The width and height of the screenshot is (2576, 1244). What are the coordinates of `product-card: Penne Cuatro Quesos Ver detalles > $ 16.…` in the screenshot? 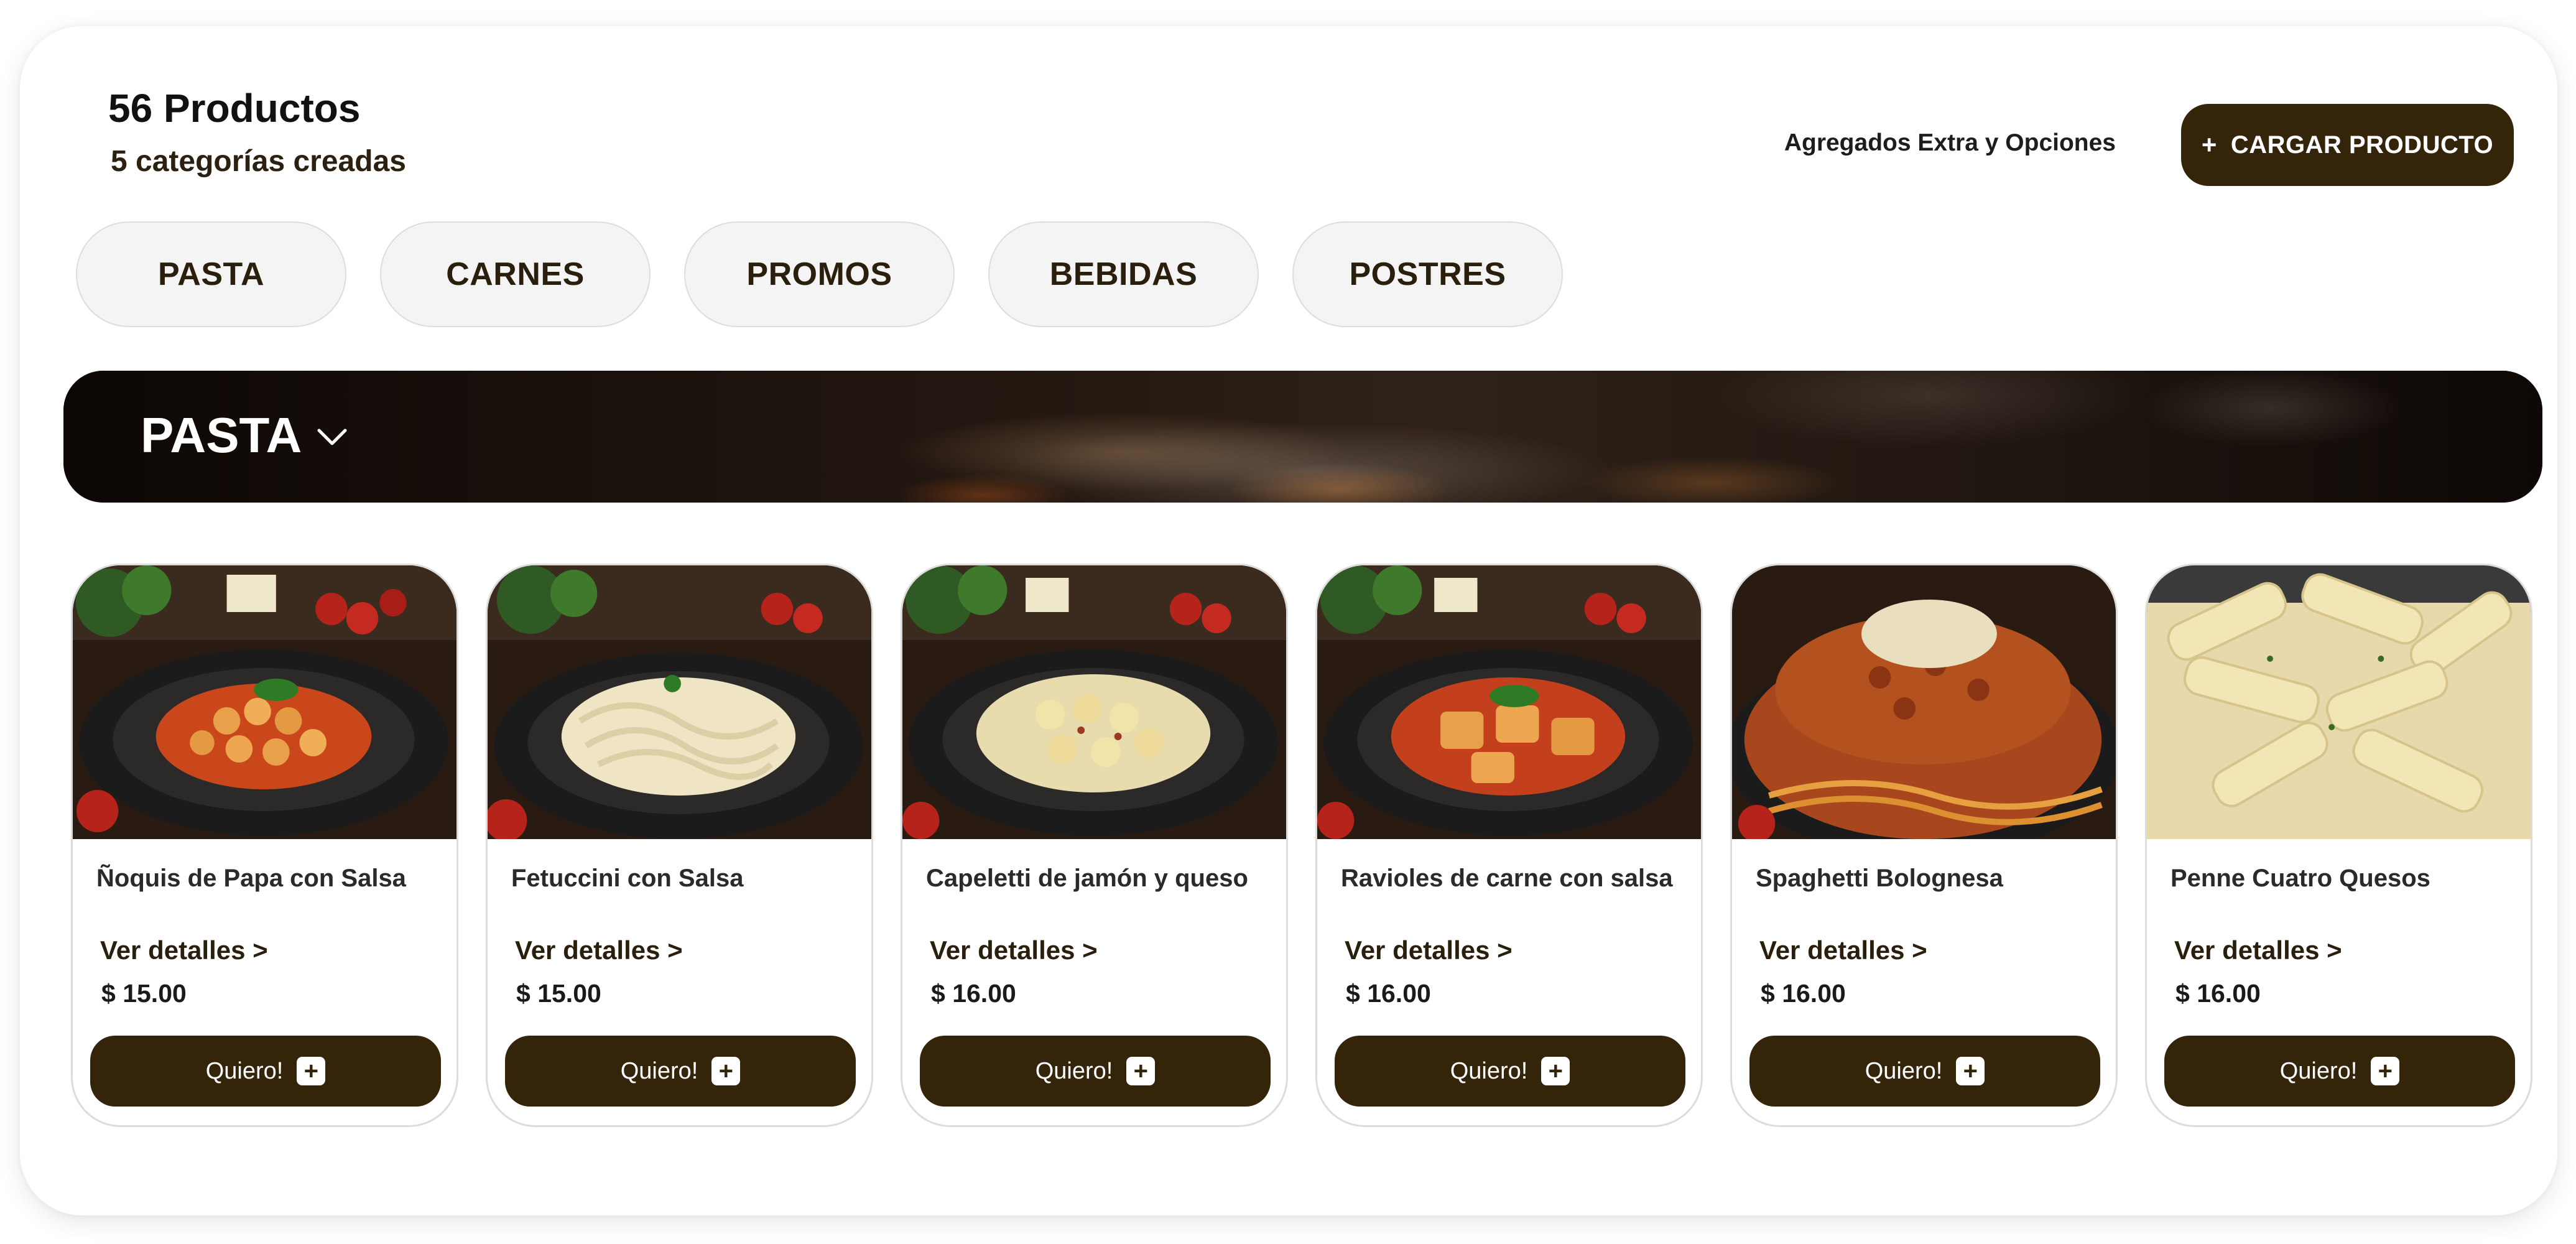 It's located at (2339, 845).